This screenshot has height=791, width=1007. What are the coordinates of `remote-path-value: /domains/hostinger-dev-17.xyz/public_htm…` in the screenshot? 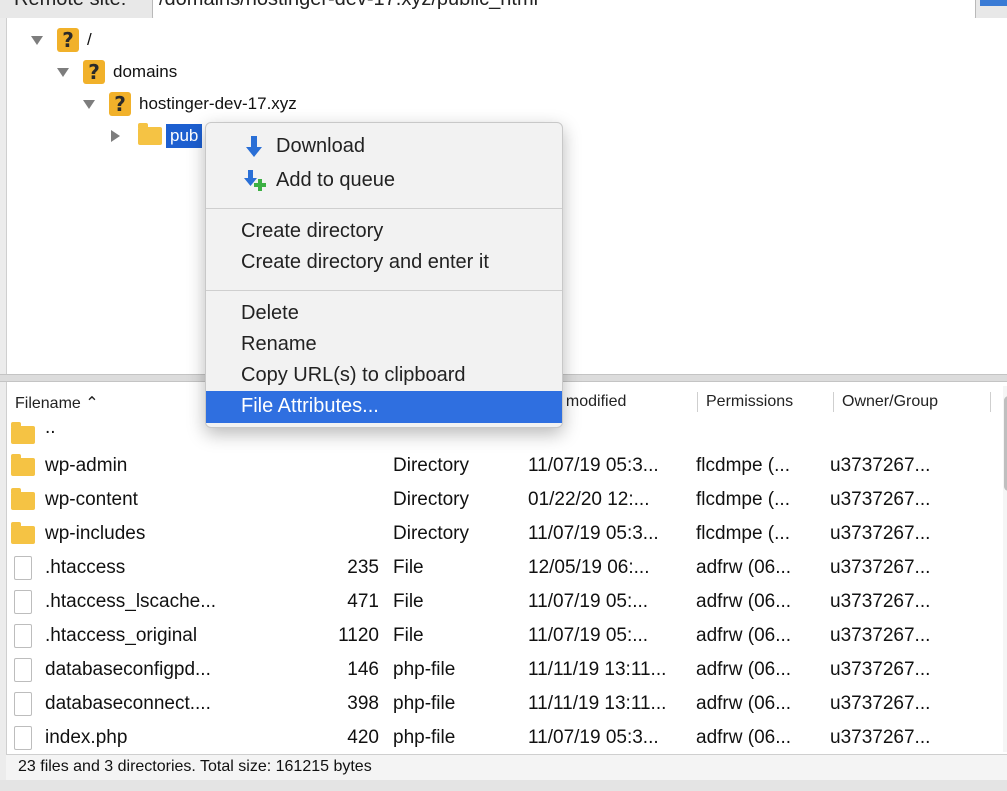 It's located at (348, 5).